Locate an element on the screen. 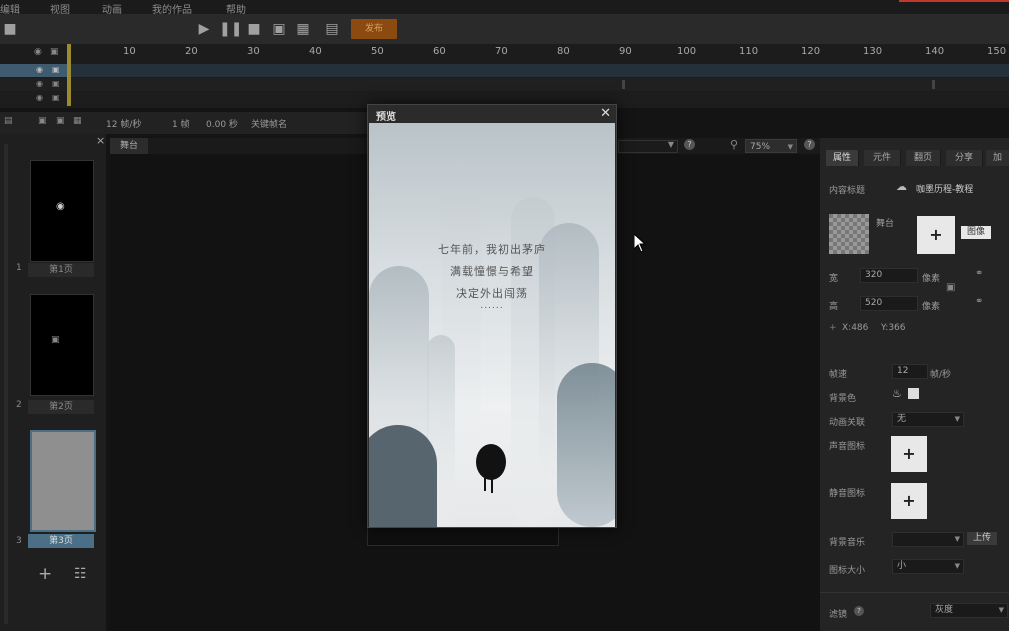  preview-titlebar: 预览 ✕ is located at coordinates (492, 114).